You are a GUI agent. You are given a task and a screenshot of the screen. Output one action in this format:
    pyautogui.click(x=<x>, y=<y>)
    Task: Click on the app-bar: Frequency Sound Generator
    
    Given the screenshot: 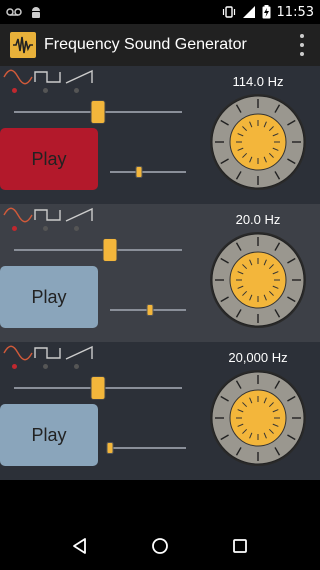 What is the action you would take?
    pyautogui.click(x=160, y=45)
    